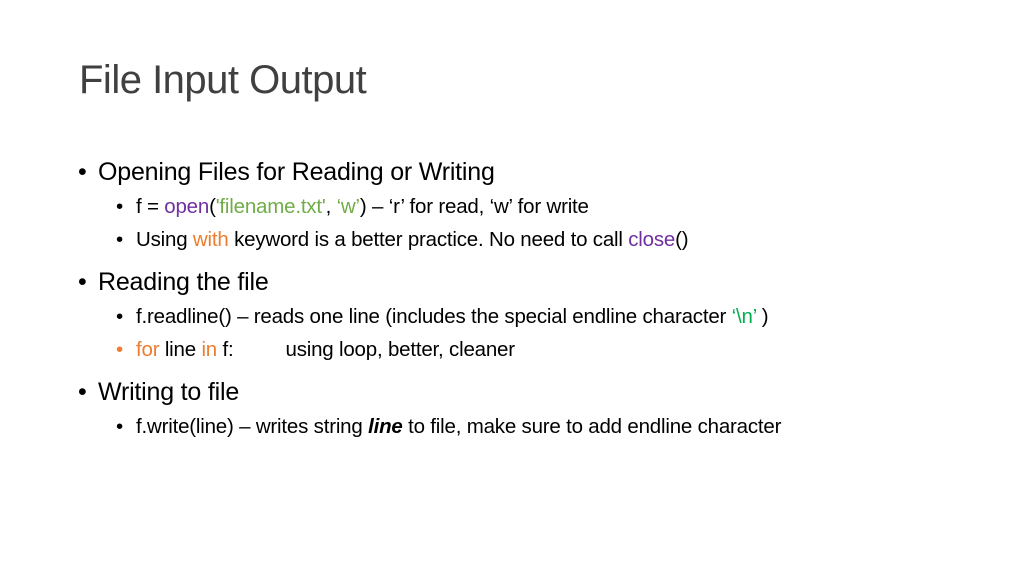 The height and width of the screenshot is (576, 1024). Describe the element at coordinates (400, 349) in the screenshot. I see `text: using loop, better, cleaner` at that location.